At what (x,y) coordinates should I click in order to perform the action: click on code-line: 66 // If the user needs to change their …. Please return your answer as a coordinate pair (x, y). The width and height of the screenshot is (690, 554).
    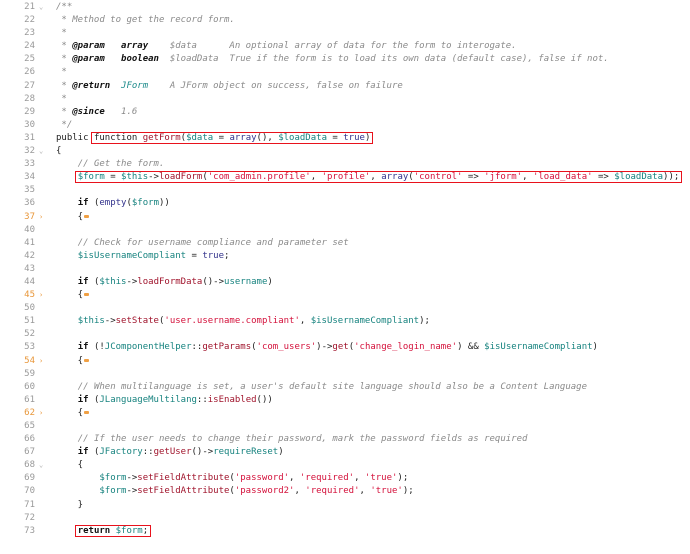
    Looking at the image, I should click on (345, 439).